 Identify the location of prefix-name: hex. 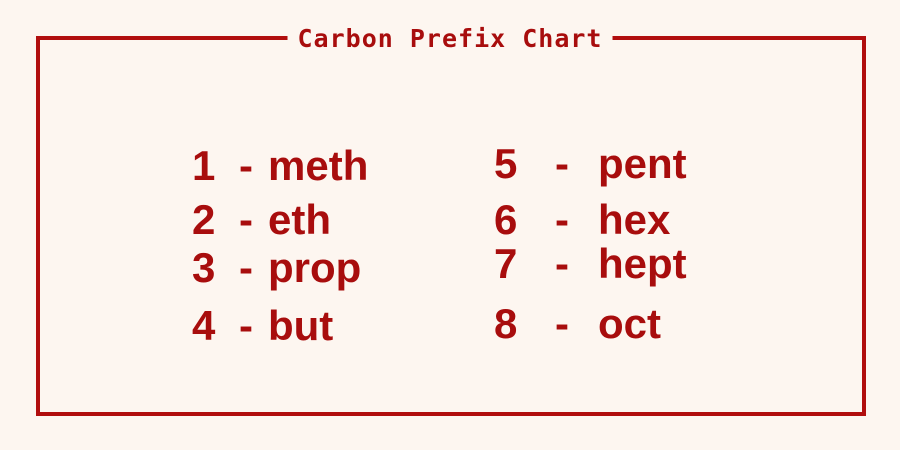
(634, 219).